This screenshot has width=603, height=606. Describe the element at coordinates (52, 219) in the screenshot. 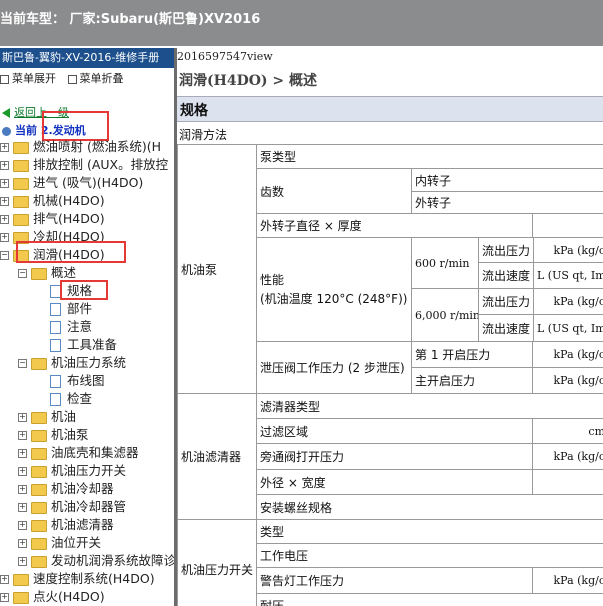

I see `tree-item-exhaust: + 排气(H4DO)` at that location.